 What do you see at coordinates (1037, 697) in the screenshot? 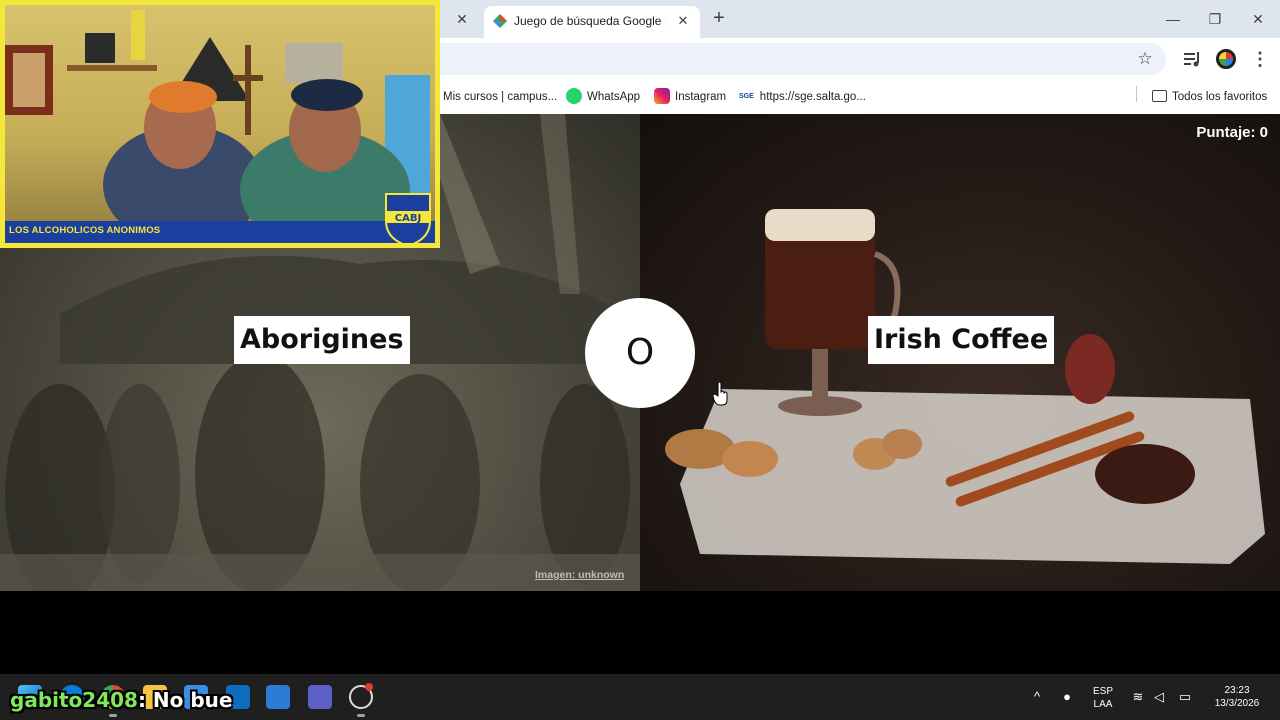
I see `tray-overflow-icon: ^` at bounding box center [1037, 697].